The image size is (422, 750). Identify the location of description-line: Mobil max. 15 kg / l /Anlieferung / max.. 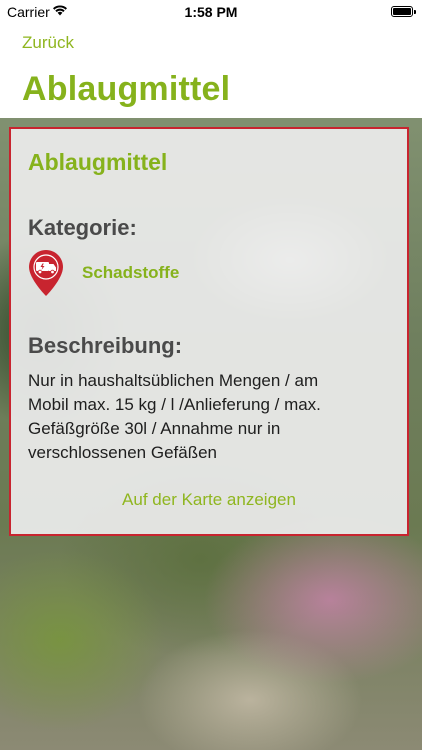
(174, 404).